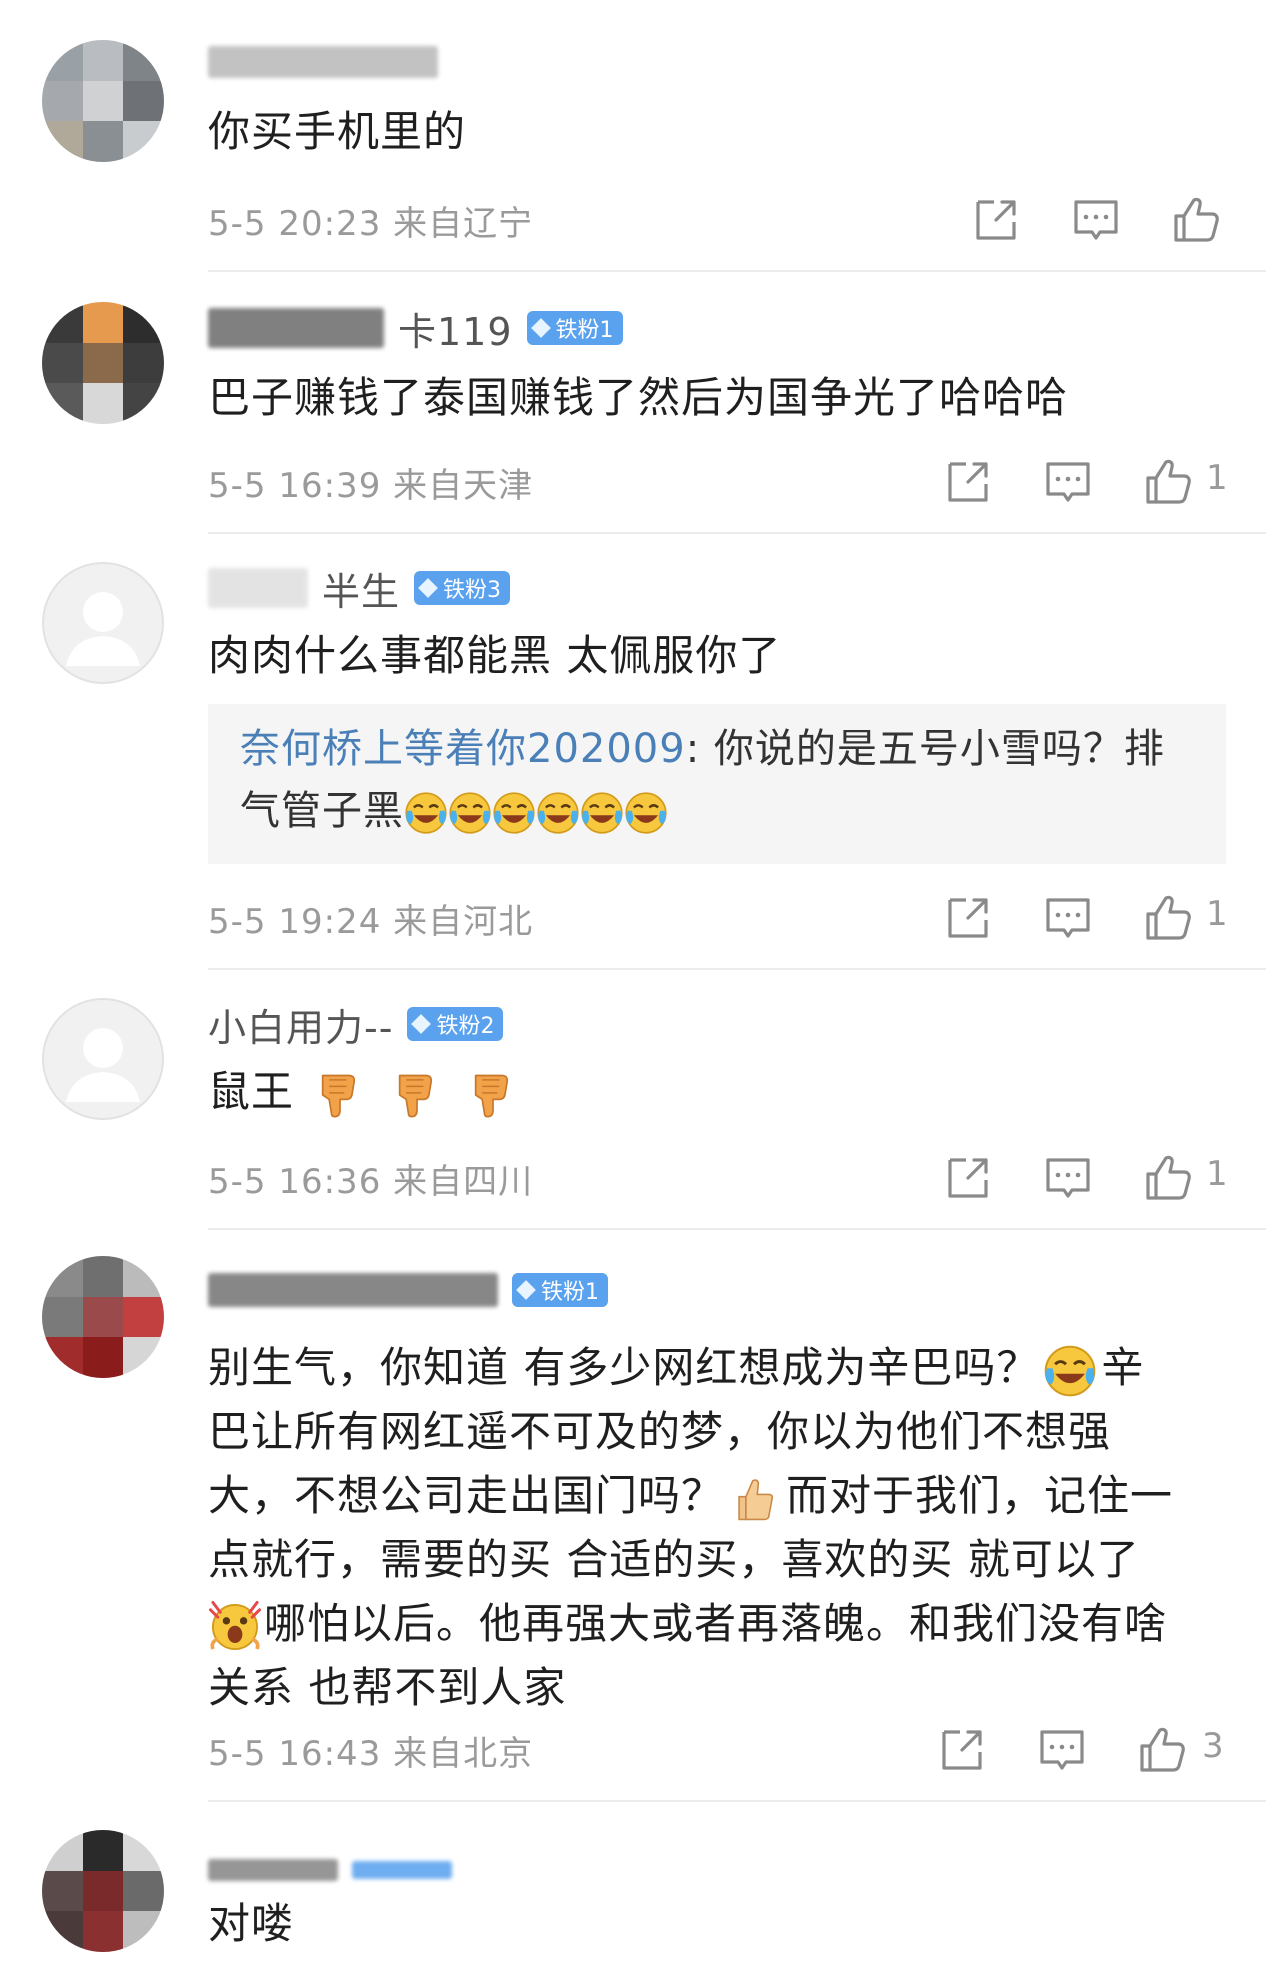 This screenshot has height=1988, width=1280. What do you see at coordinates (295, 224) in the screenshot?
I see `comment-time: 5-5 20:23` at bounding box center [295, 224].